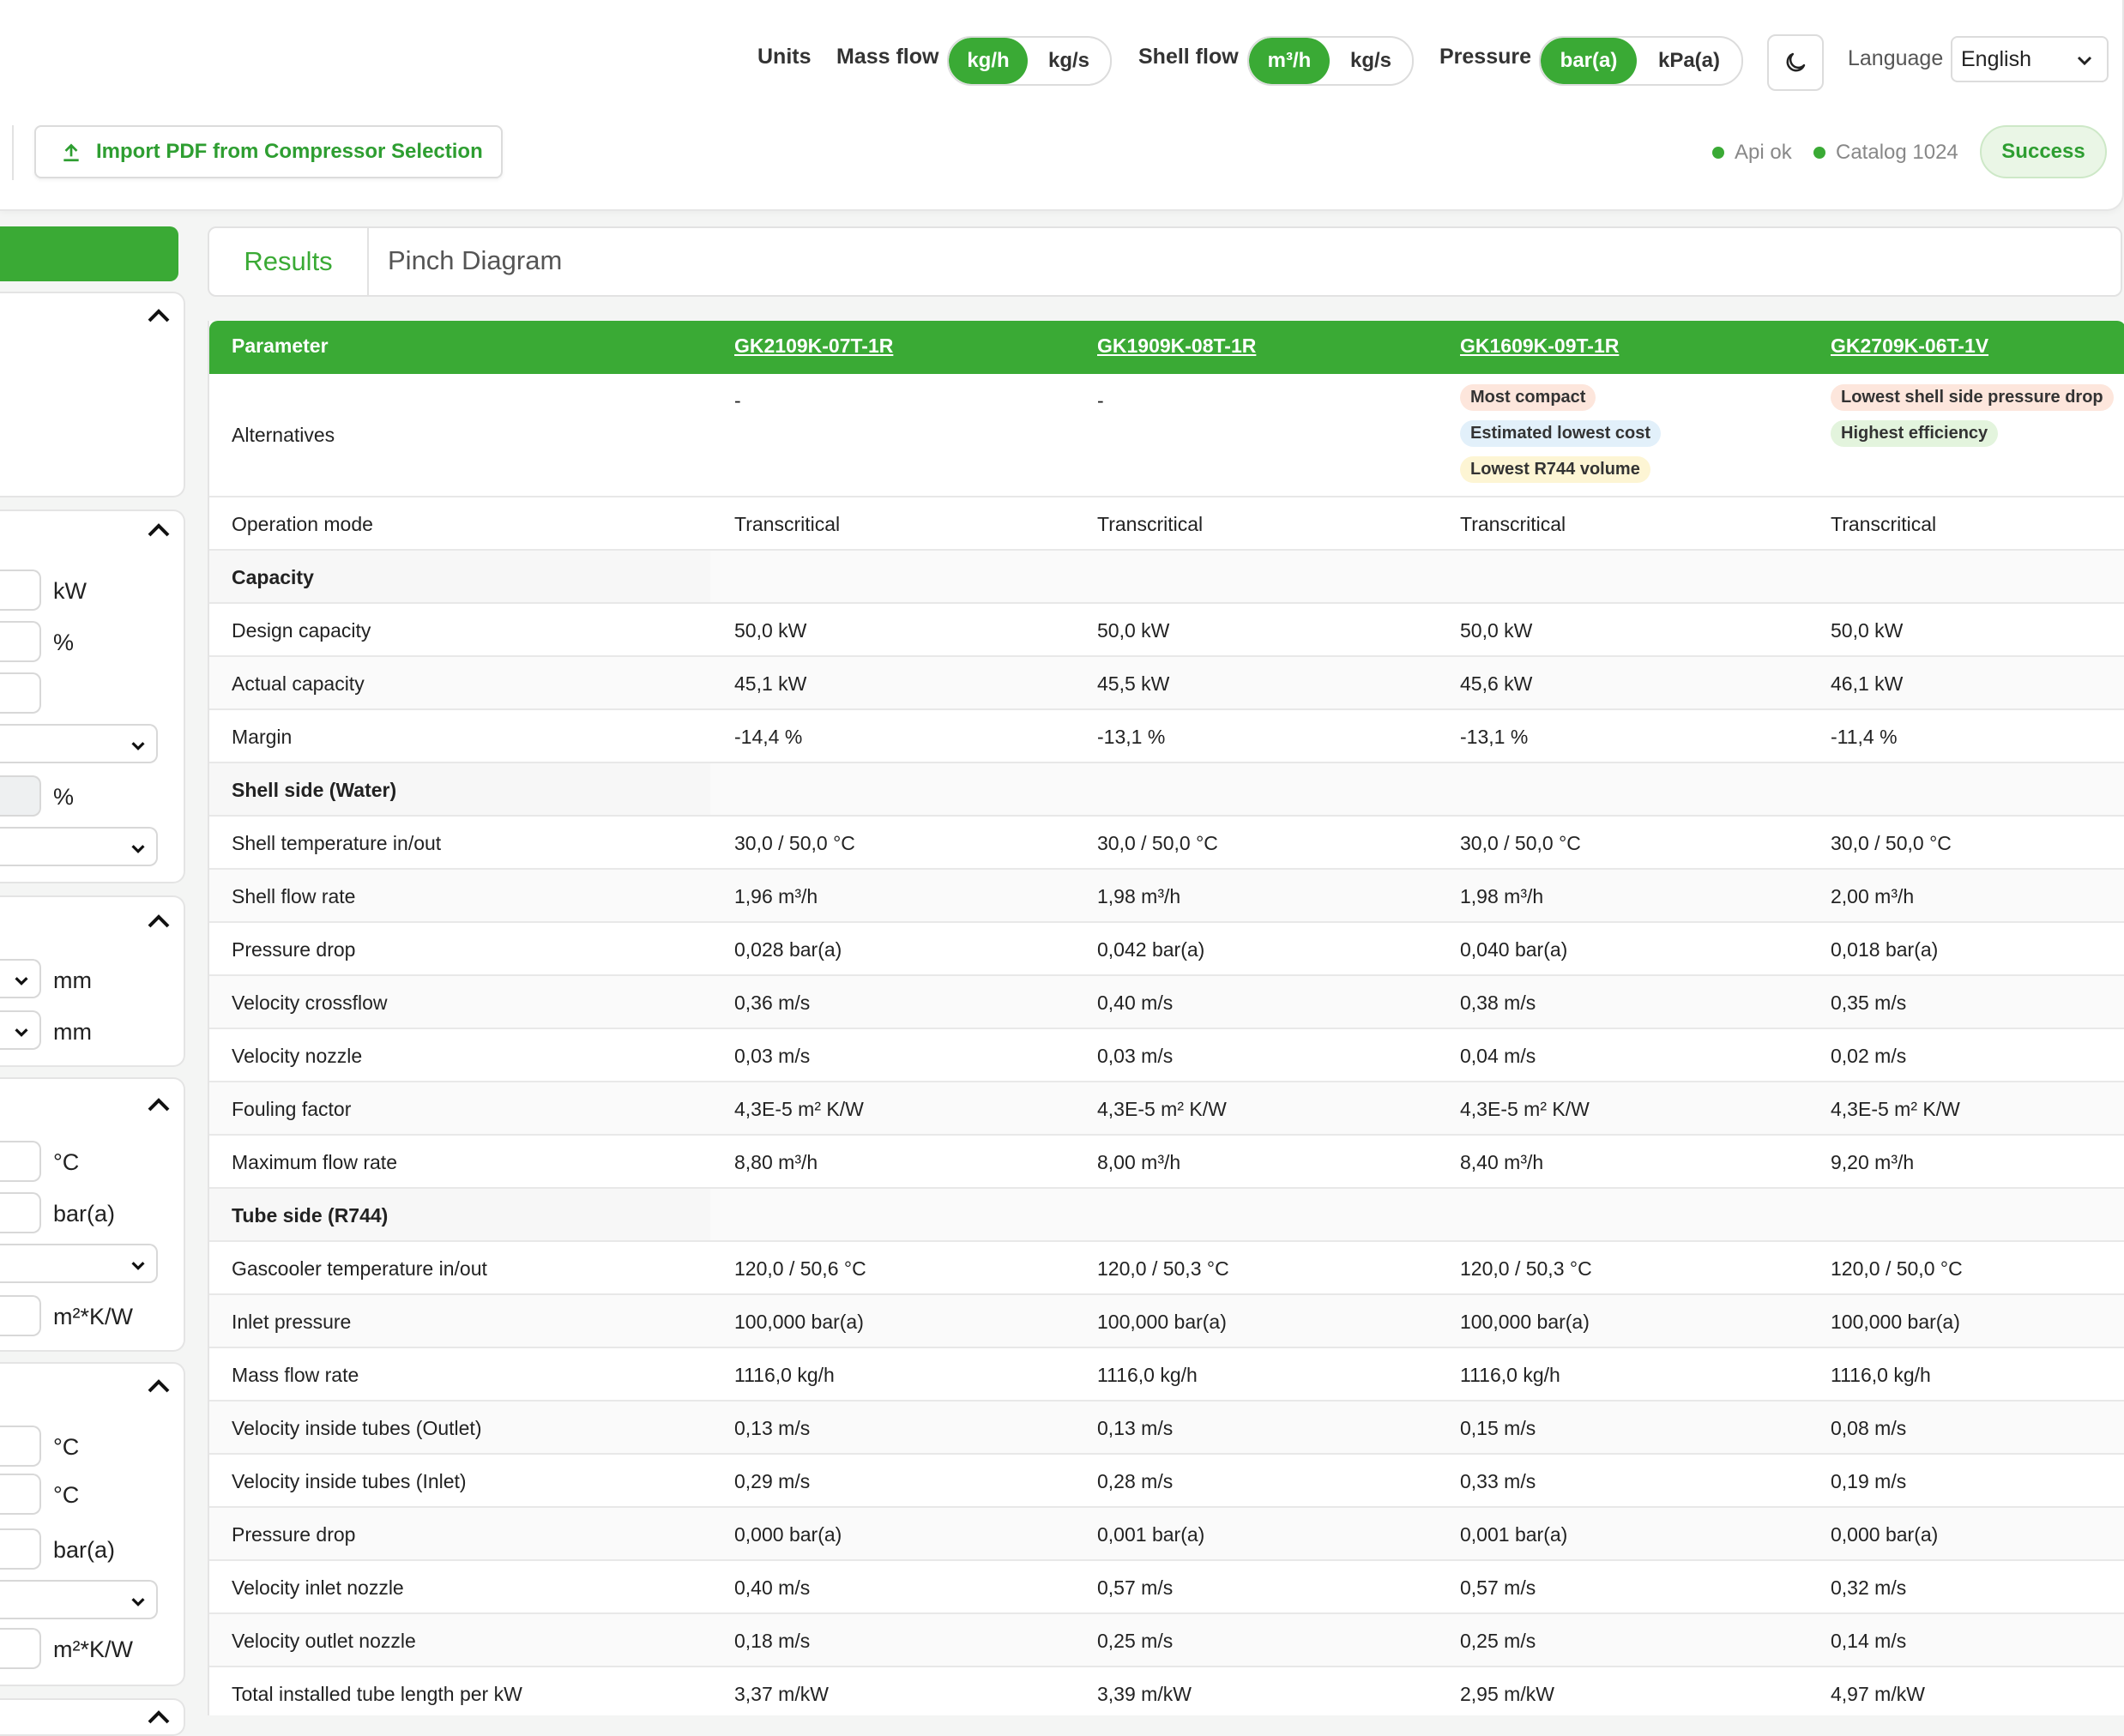  Describe the element at coordinates (1135, 1003) in the screenshot. I see `table-cell: 0,40 m/s` at that location.